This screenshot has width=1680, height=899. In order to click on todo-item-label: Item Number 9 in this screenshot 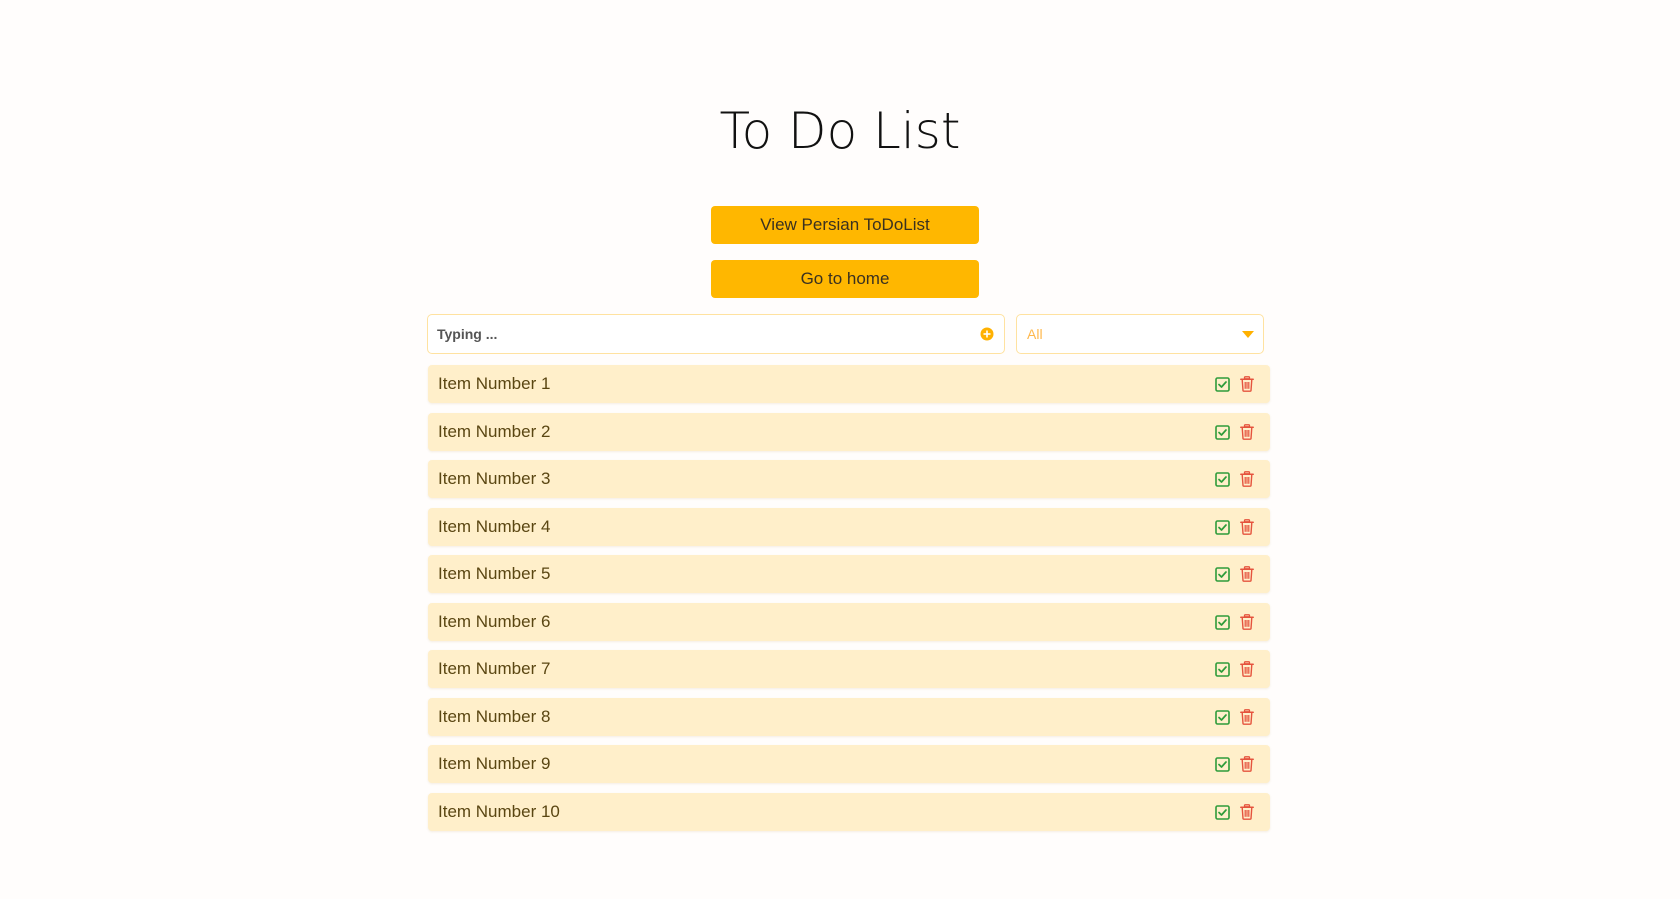, I will do `click(494, 763)`.